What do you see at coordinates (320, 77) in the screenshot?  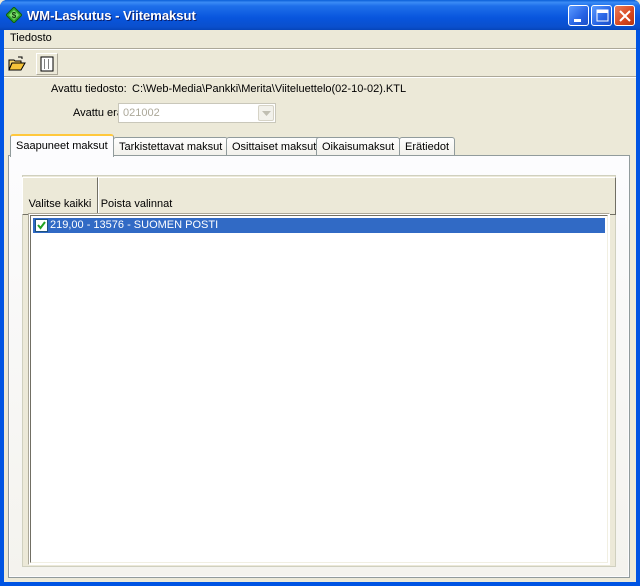 I see `toolbar-divider-light` at bounding box center [320, 77].